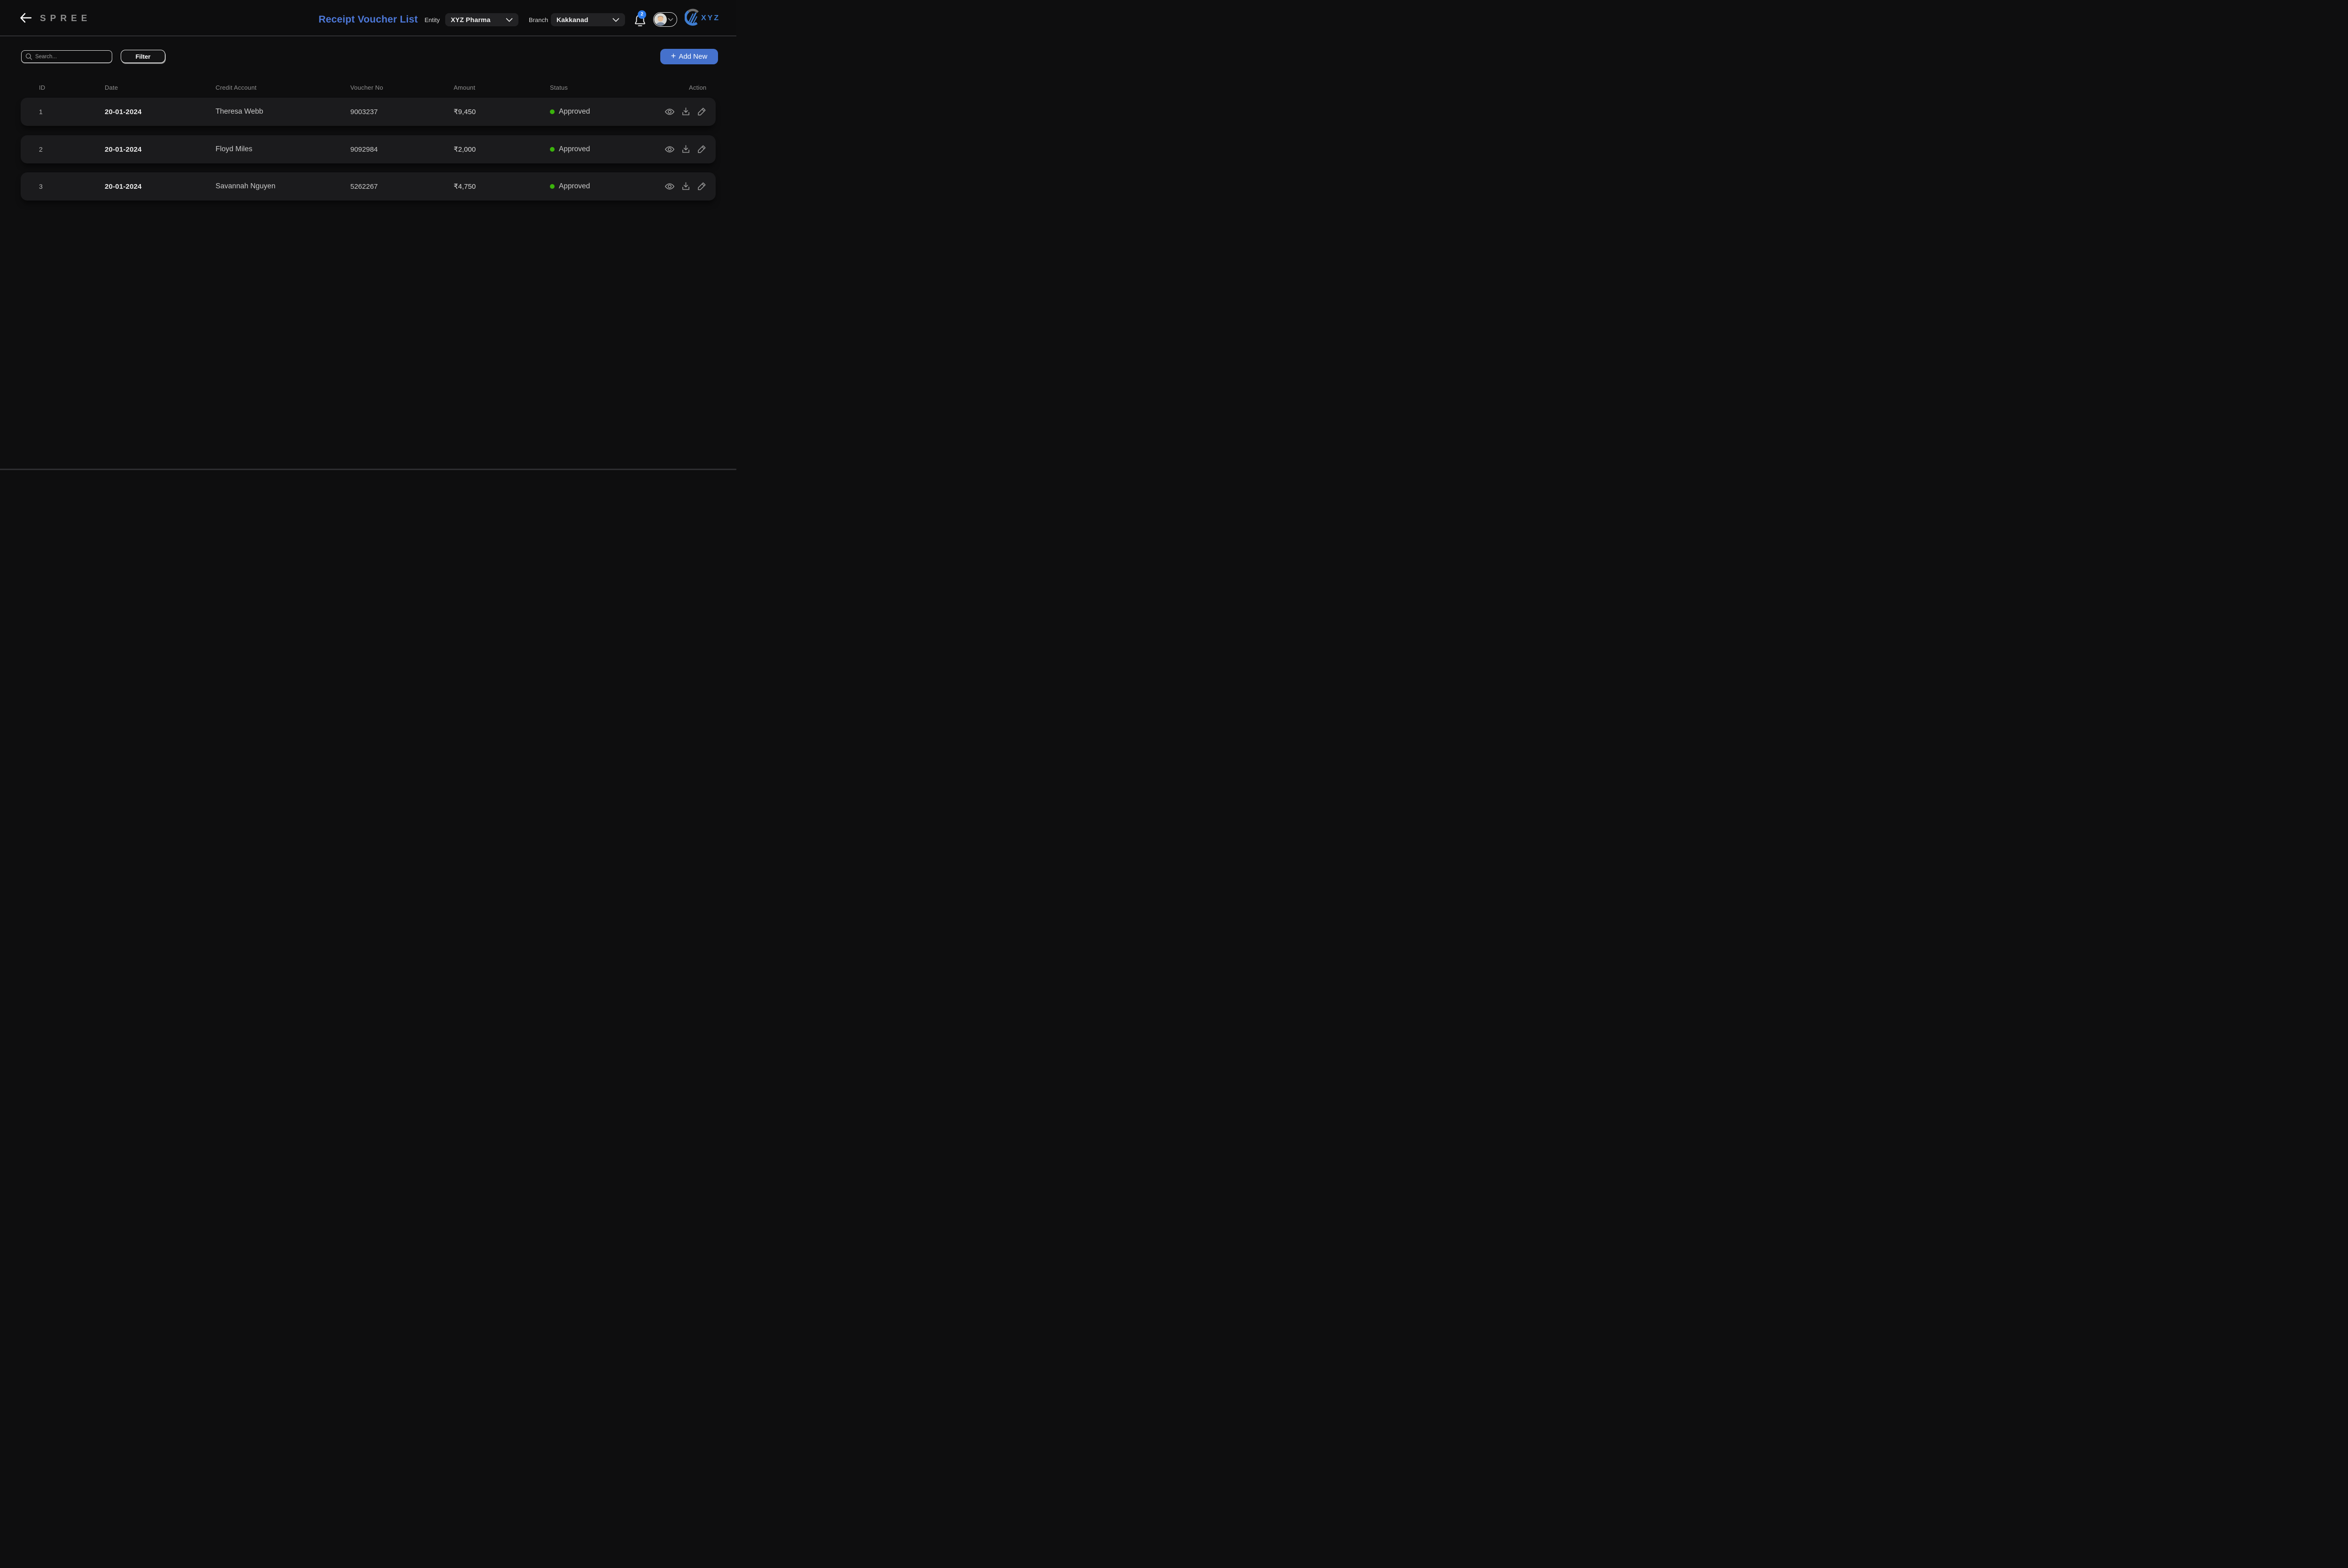  I want to click on avatar-menu-button, so click(665, 19).